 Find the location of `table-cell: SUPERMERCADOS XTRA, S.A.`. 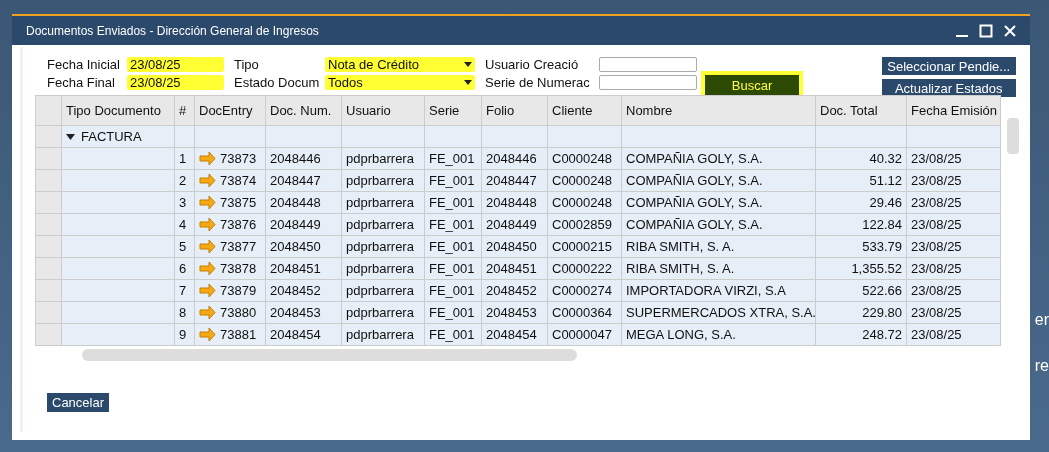

table-cell: SUPERMERCADOS XTRA, S.A. is located at coordinates (718, 312).